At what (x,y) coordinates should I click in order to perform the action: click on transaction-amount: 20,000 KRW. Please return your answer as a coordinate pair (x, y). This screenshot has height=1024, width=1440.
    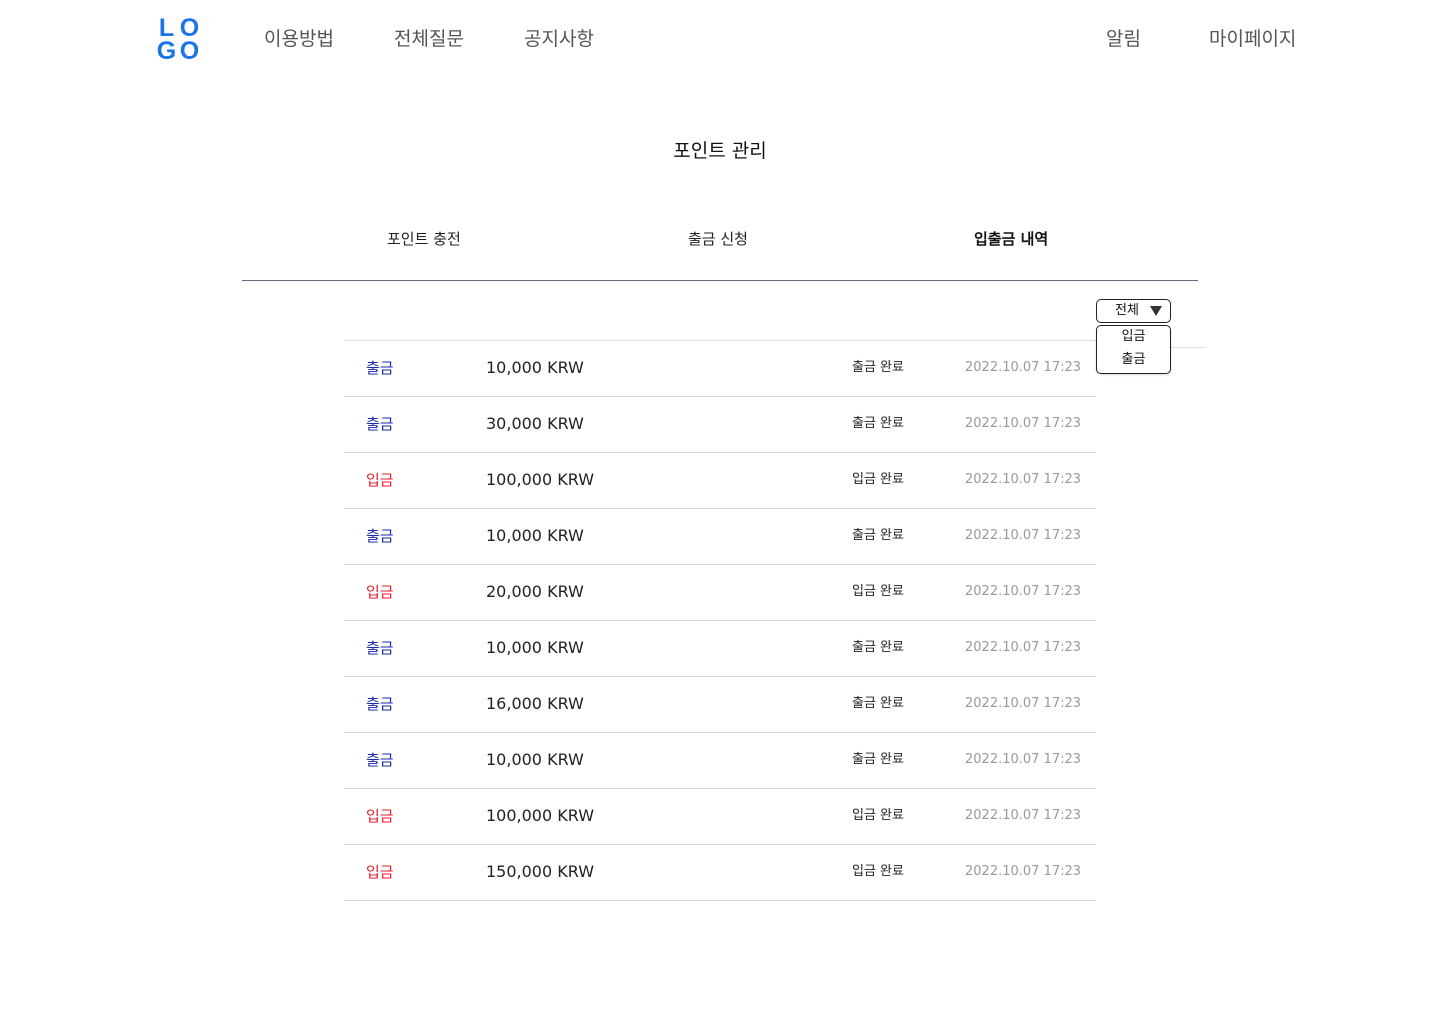
    Looking at the image, I should click on (535, 591).